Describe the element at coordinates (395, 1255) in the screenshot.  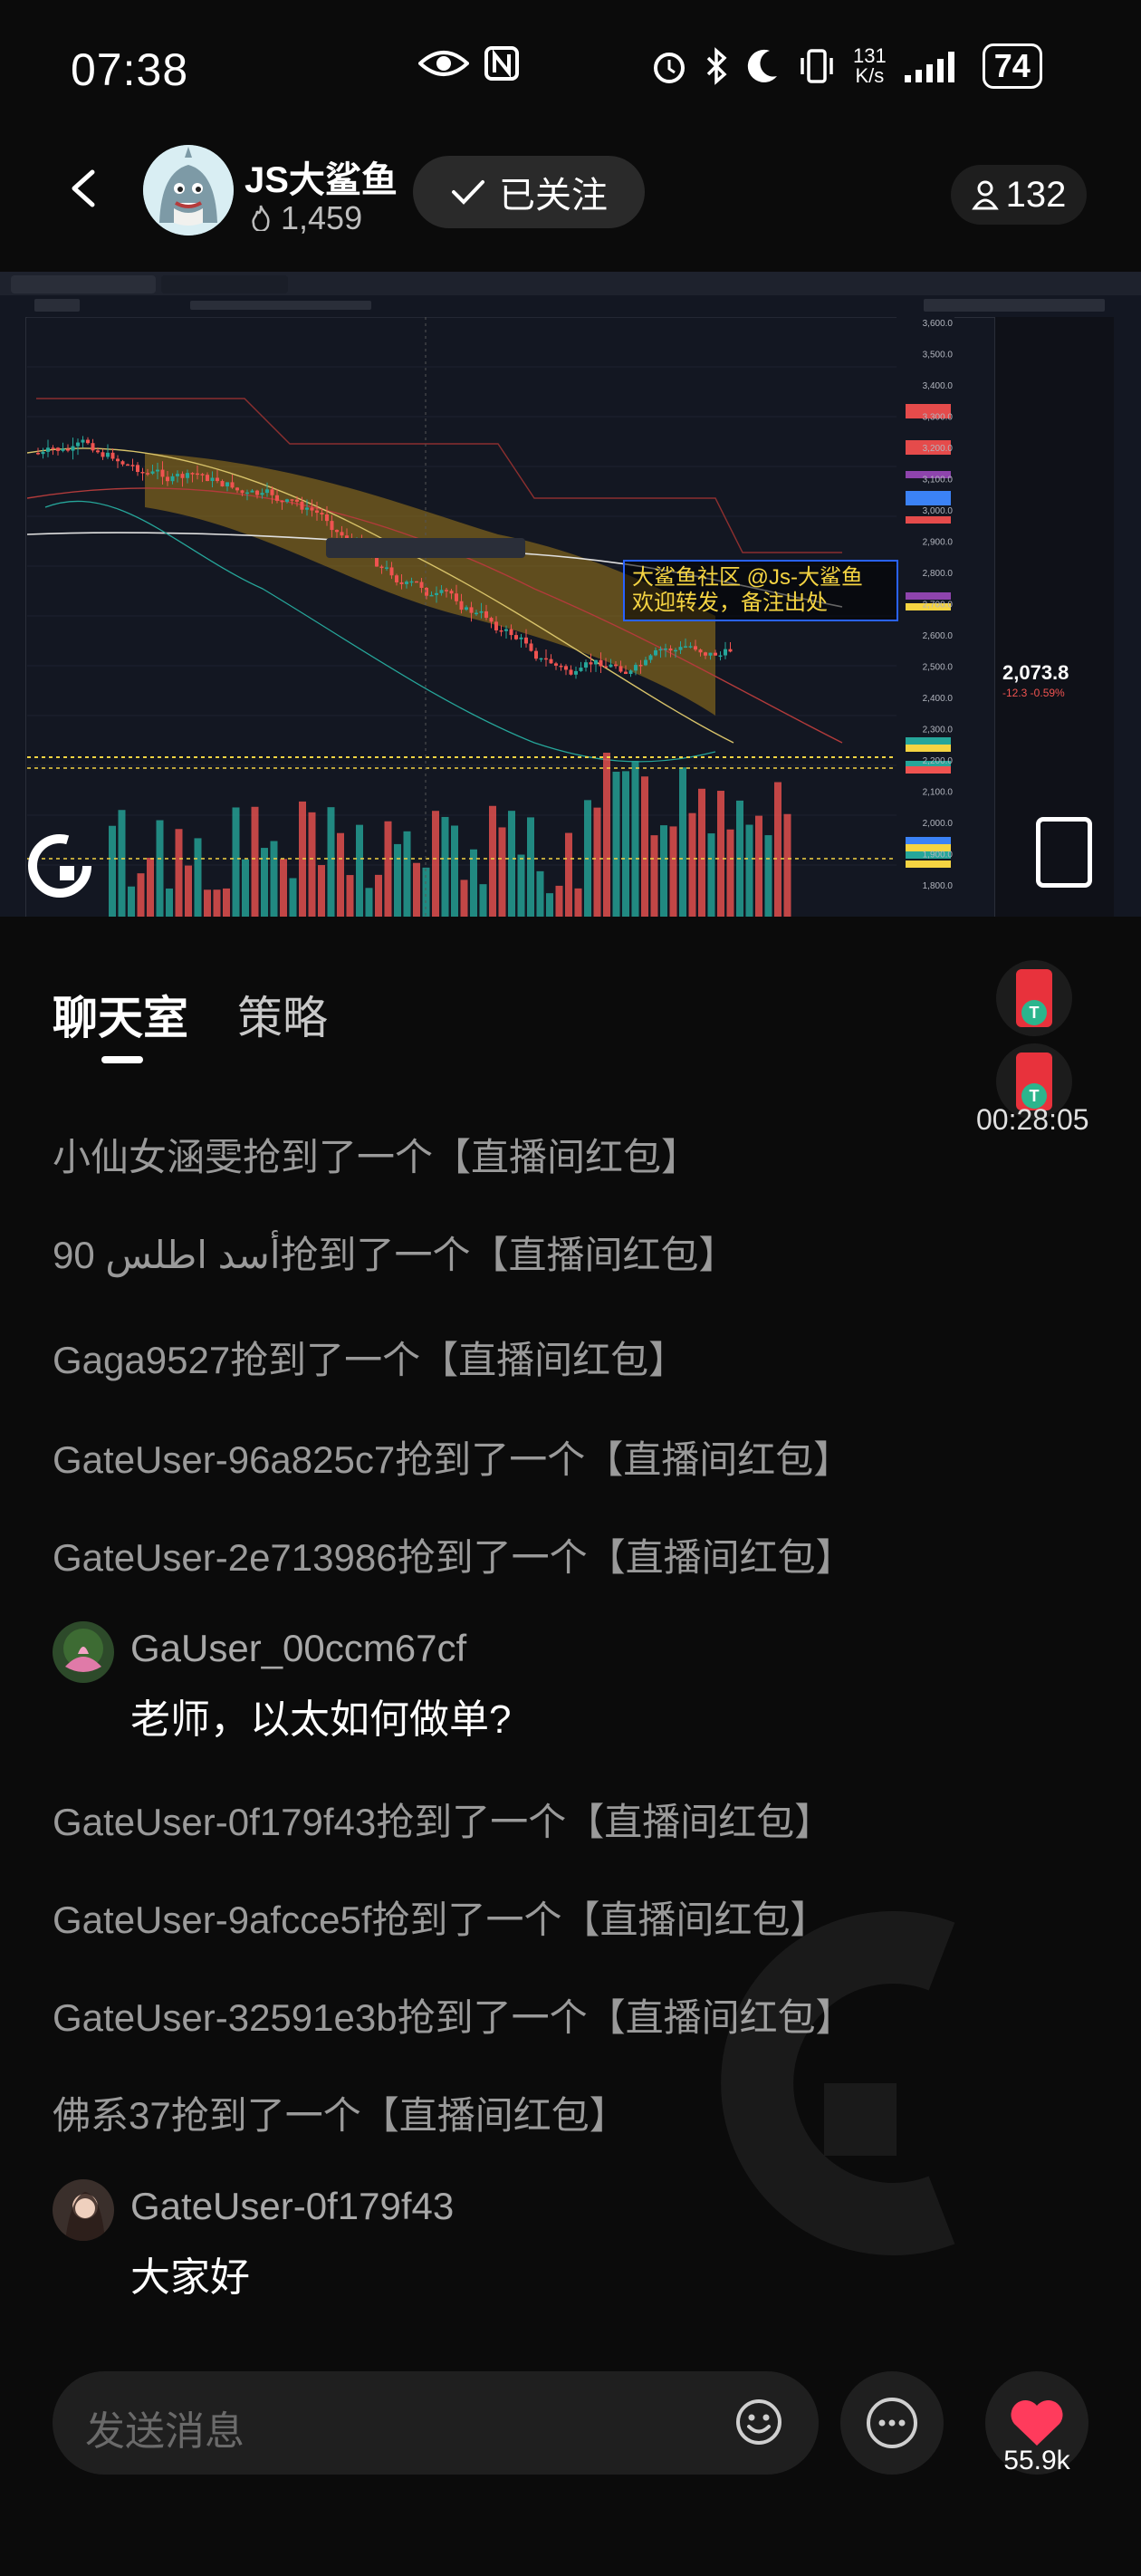
I see `system-message: 90 أسد اطلس抢到了一个【直播间红包】` at that location.